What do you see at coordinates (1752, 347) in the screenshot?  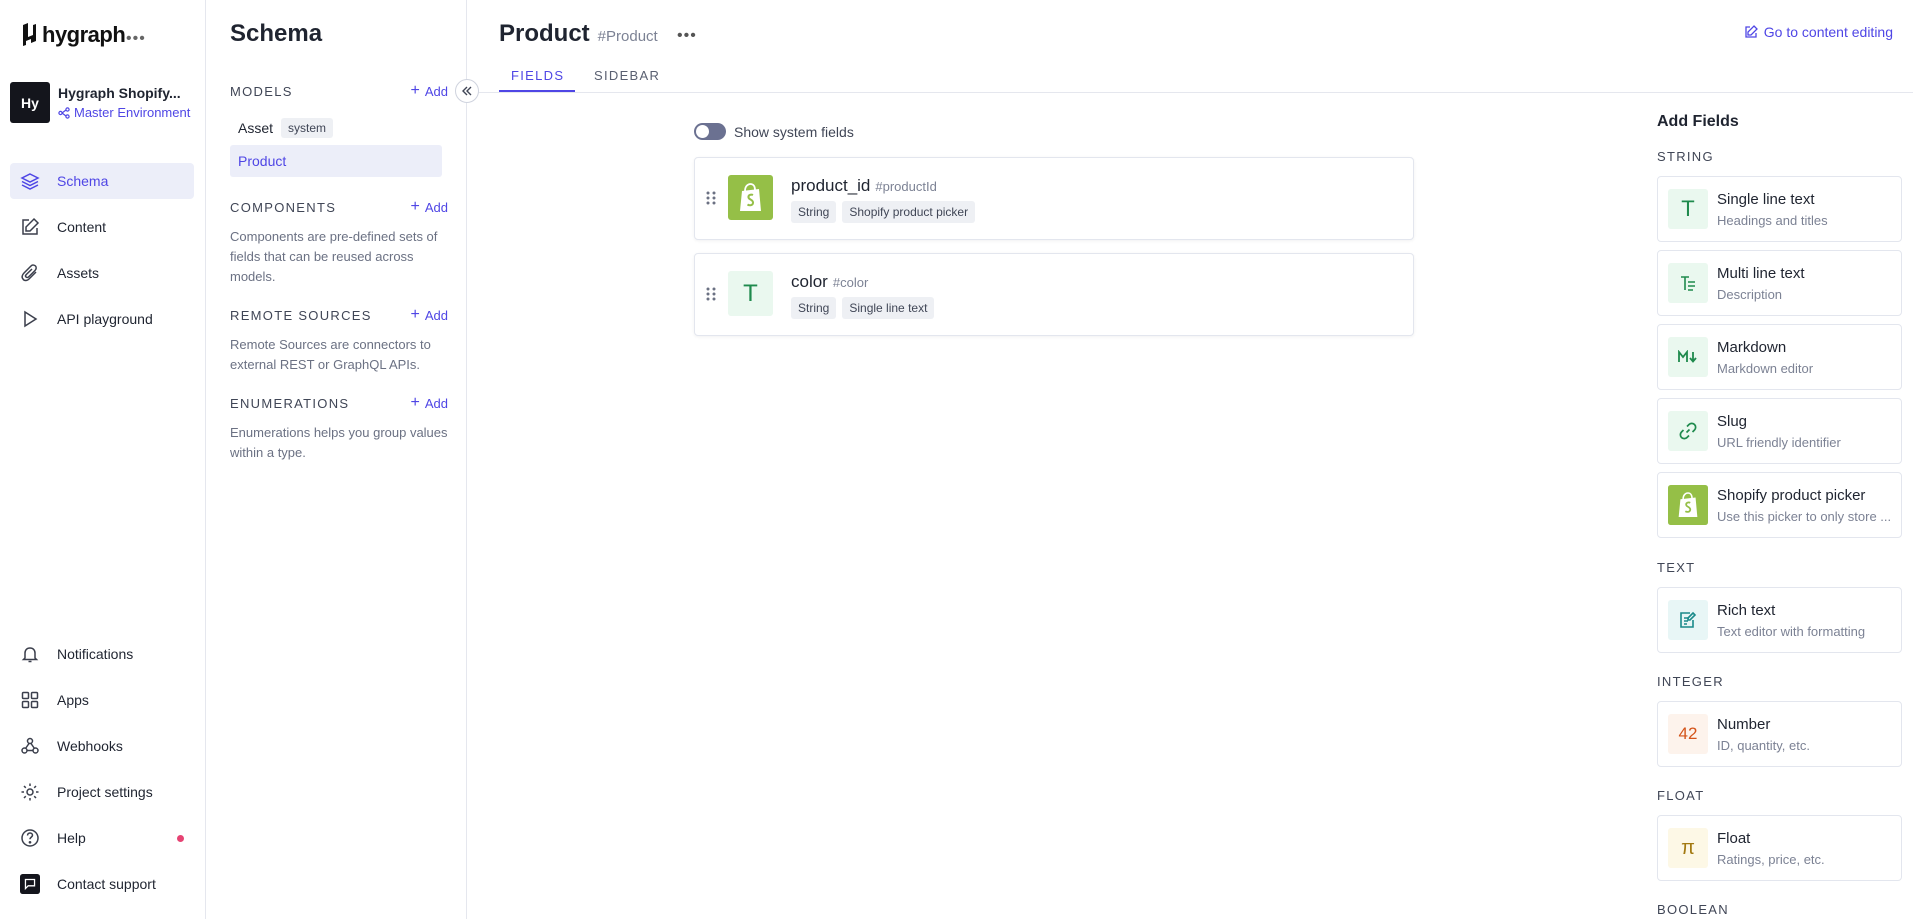 I see `field-type-name: Markdown` at bounding box center [1752, 347].